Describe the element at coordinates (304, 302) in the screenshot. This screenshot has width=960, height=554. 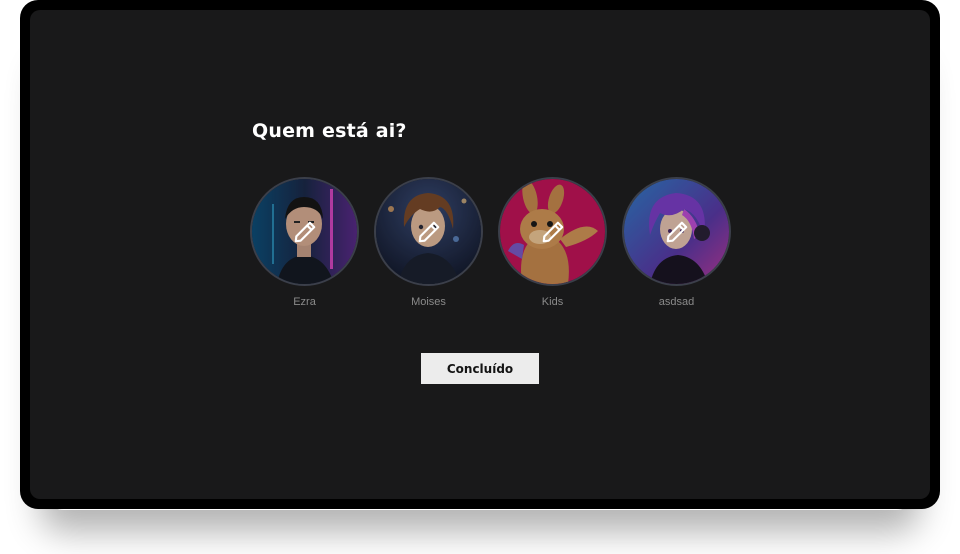
I see `profile-name: Ezra` at that location.